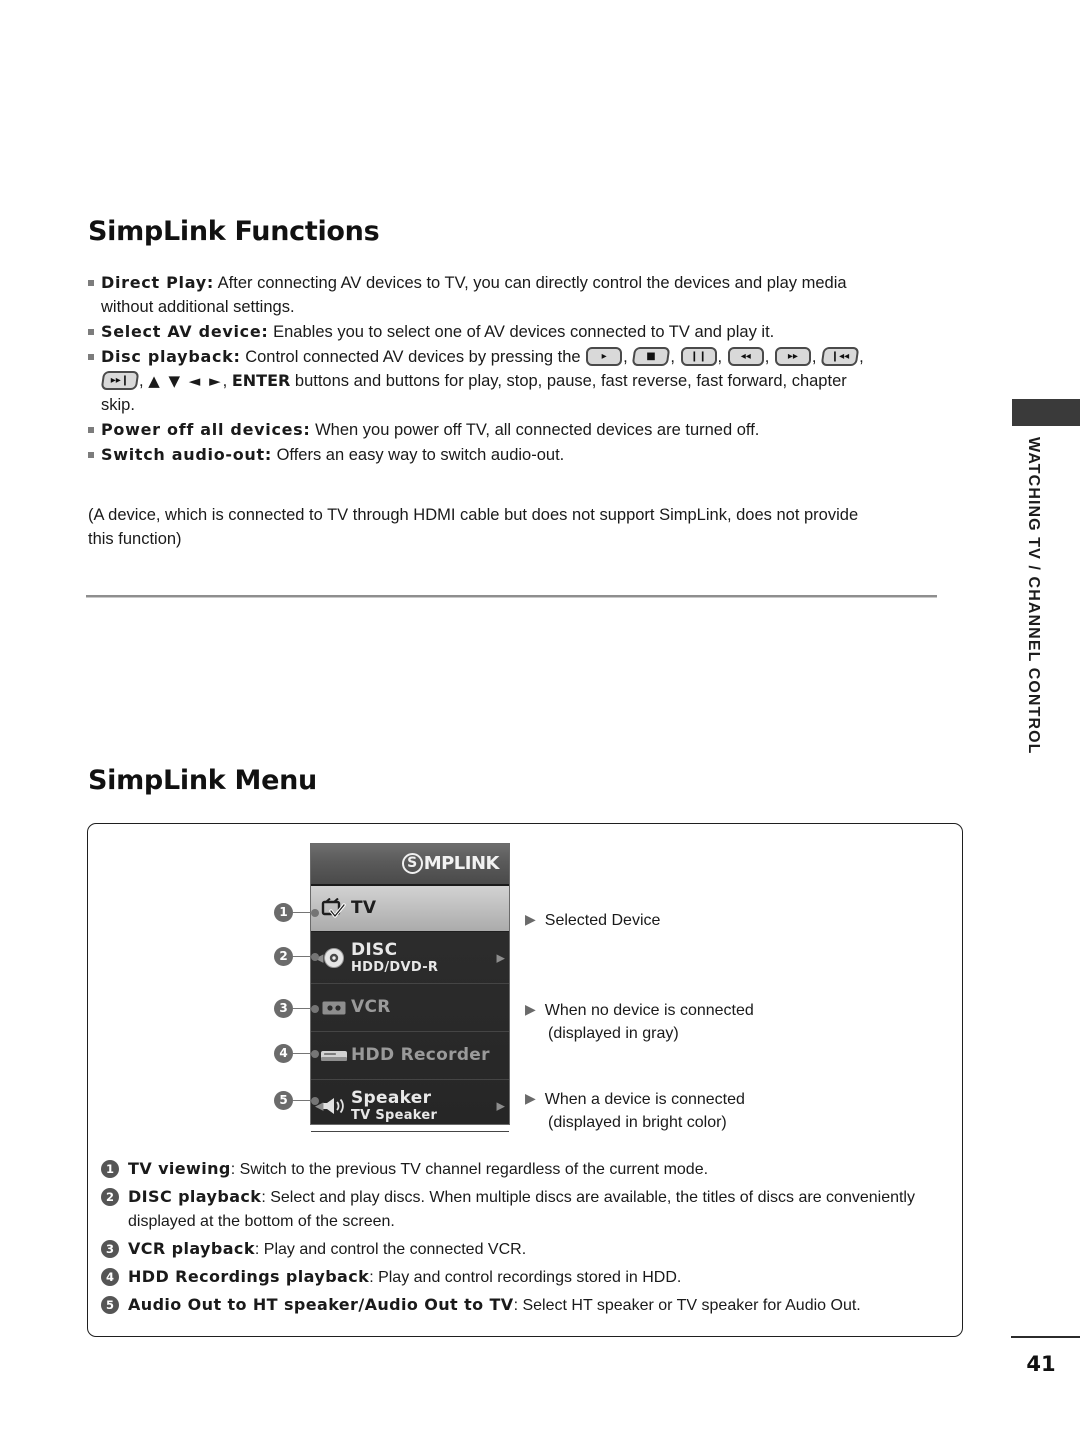 This screenshot has height=1439, width=1080. I want to click on annotation-text: (displayed in bright color), so click(637, 1122).